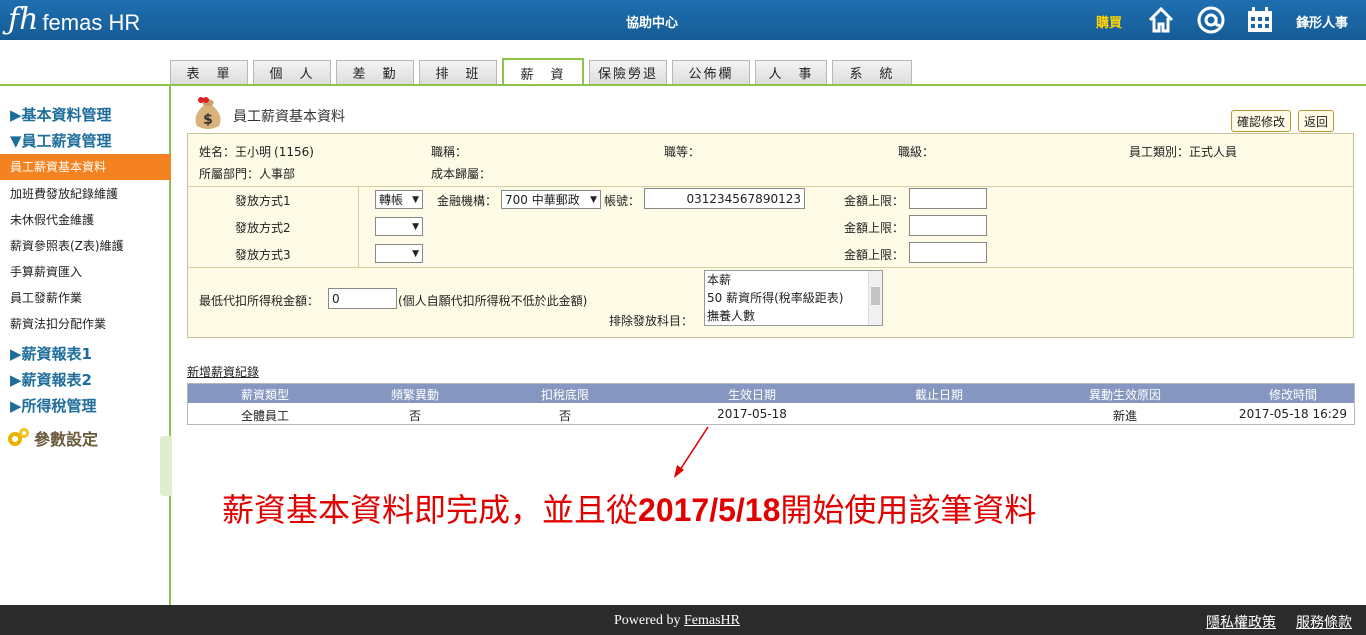 The image size is (1366, 635). I want to click on annotation-date: 2017/5/18, so click(709, 510).